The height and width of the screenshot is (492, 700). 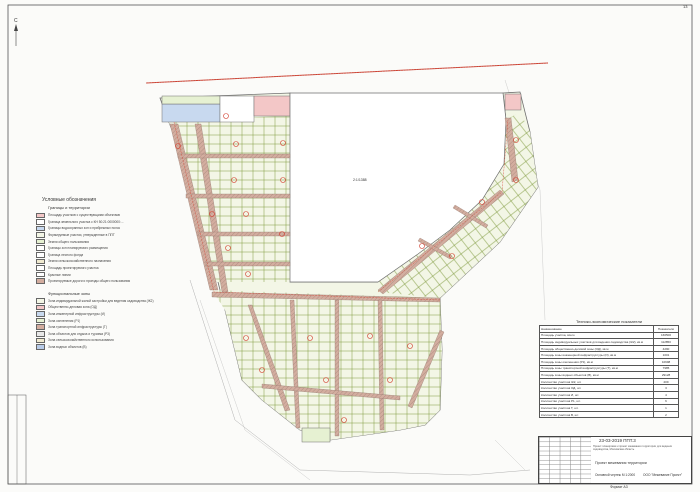 I want to click on legend-item: Земли сельскохозяйственного назначения, so click(x=111, y=261).